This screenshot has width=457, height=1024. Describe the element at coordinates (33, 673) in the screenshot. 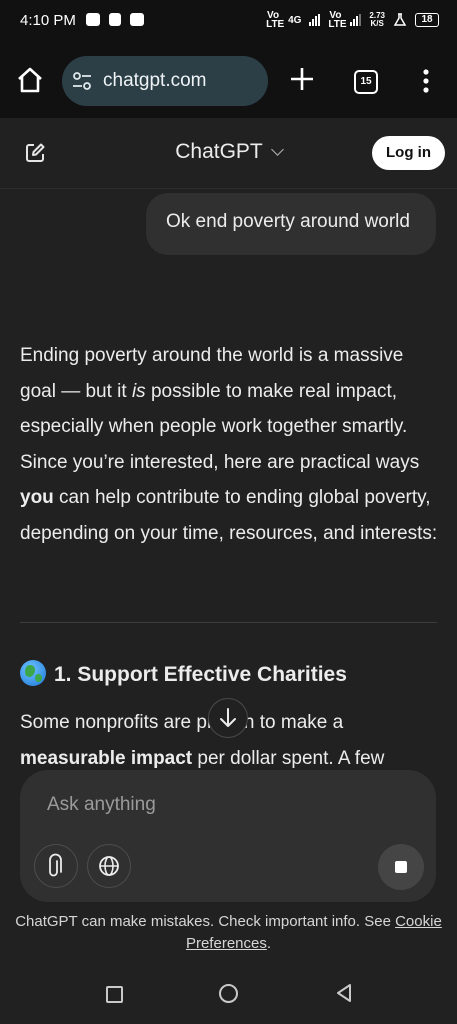

I see `globe-emoji-icon` at that location.